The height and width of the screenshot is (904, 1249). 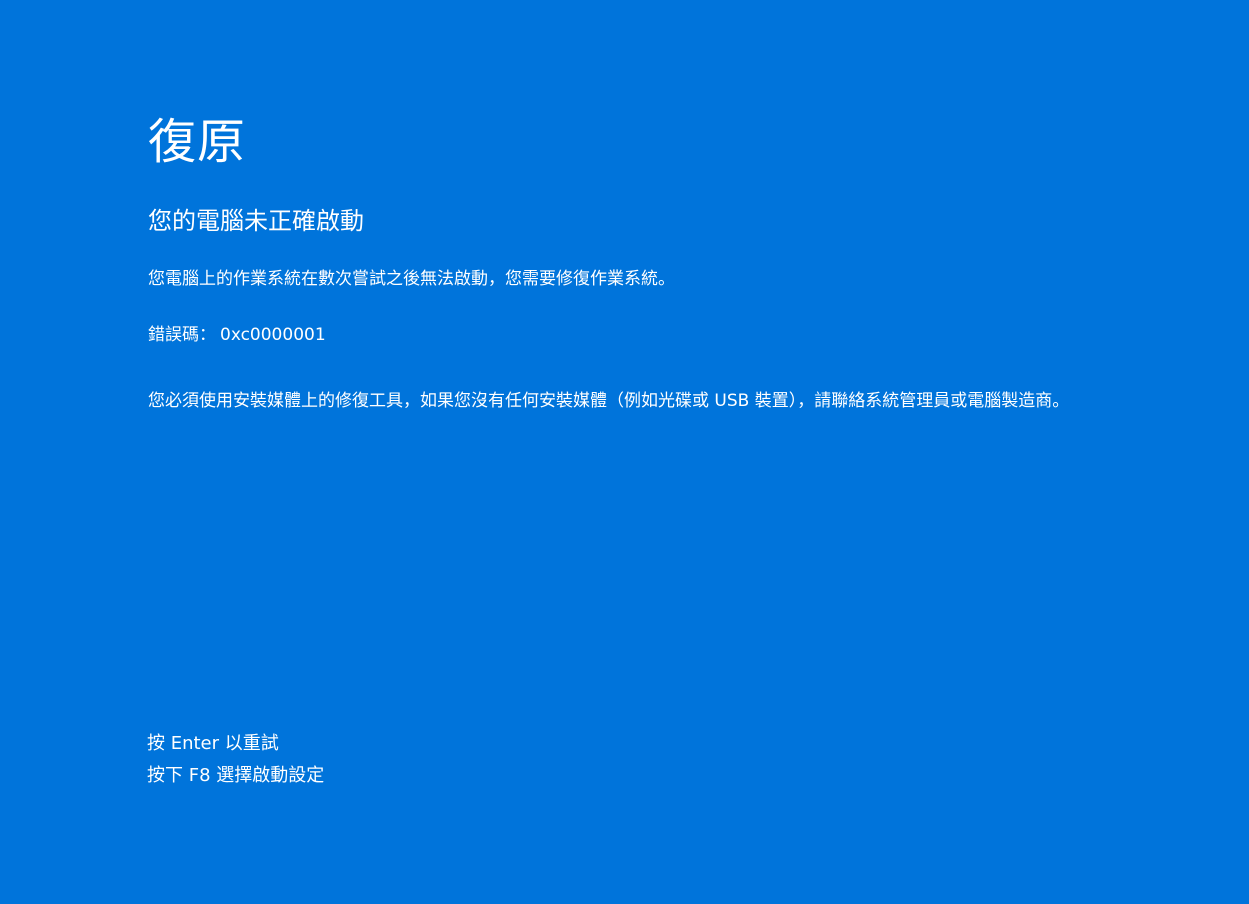 What do you see at coordinates (236, 775) in the screenshot?
I see `f8-startup-settings-hint: 按下 F8 選擇啟動設定` at bounding box center [236, 775].